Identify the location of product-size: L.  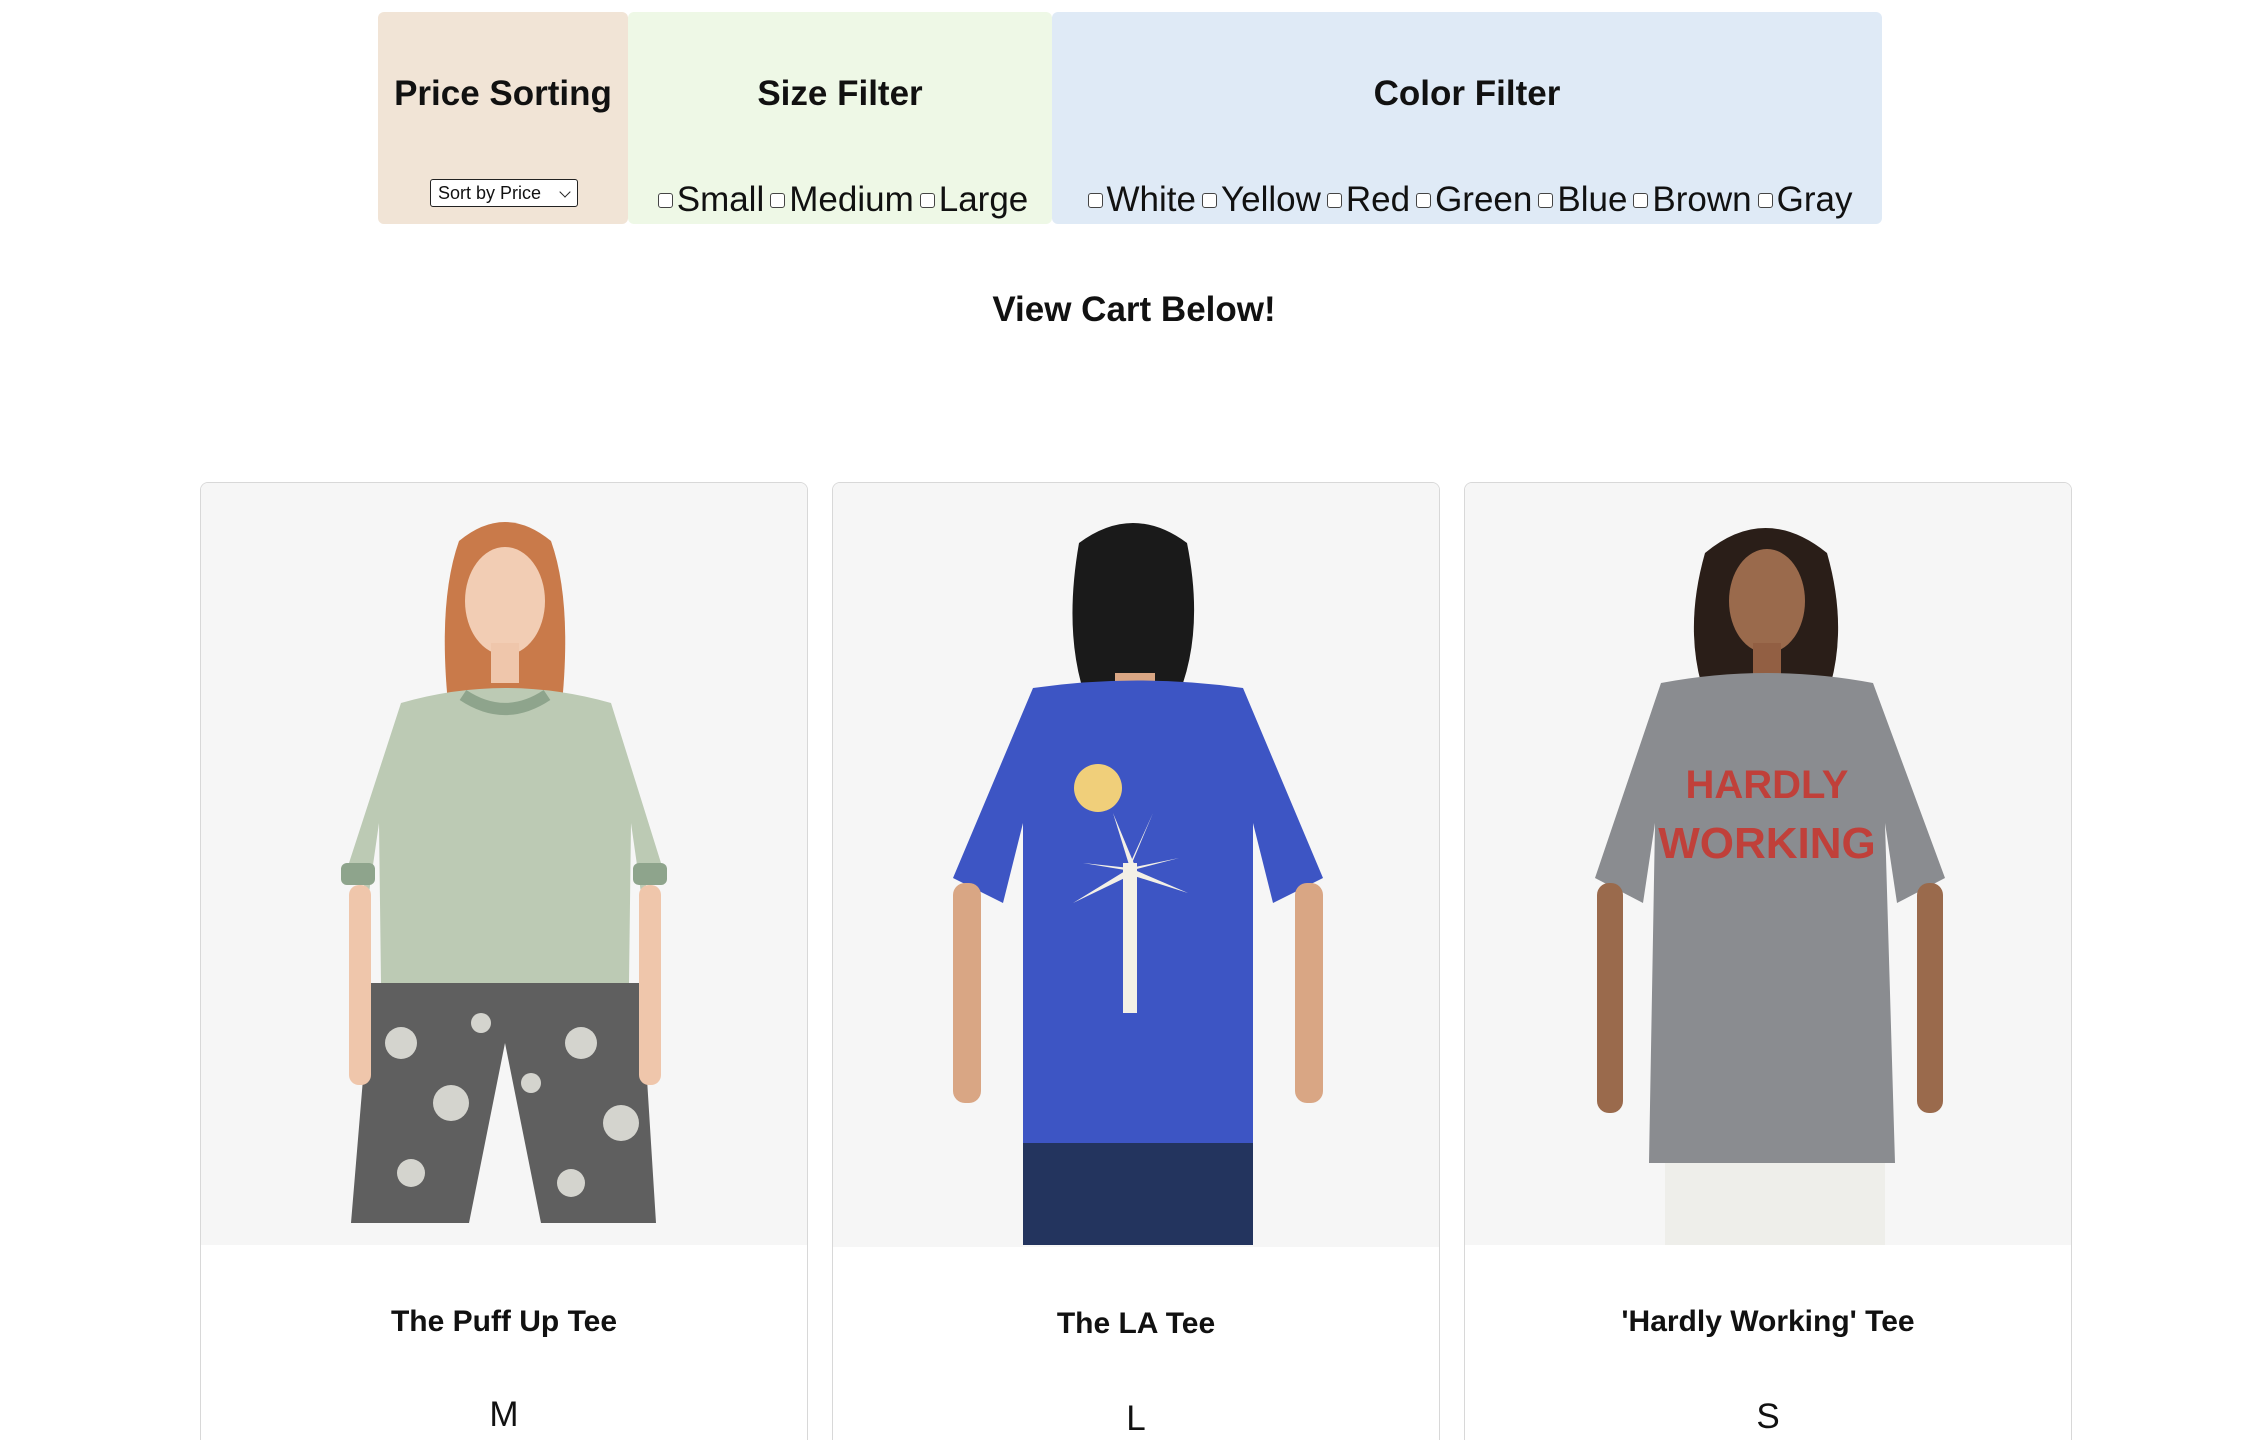
(1136, 1418).